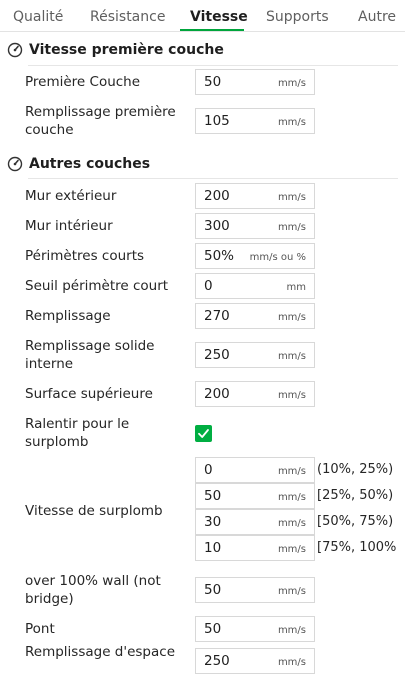  I want to click on tab-strength: Résistance, so click(127, 17).